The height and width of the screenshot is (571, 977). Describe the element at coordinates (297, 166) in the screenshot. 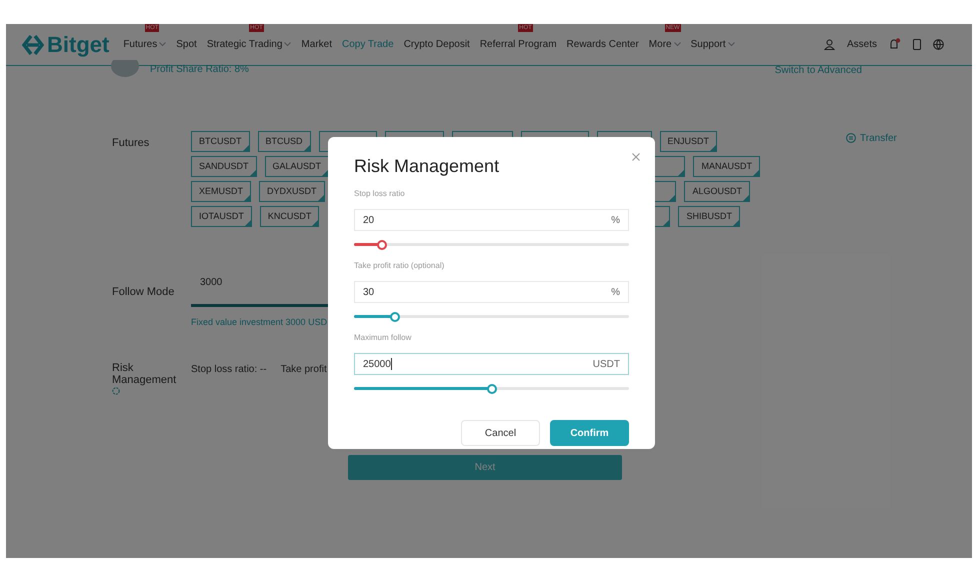

I see `pair-label: GALAUSDT` at that location.